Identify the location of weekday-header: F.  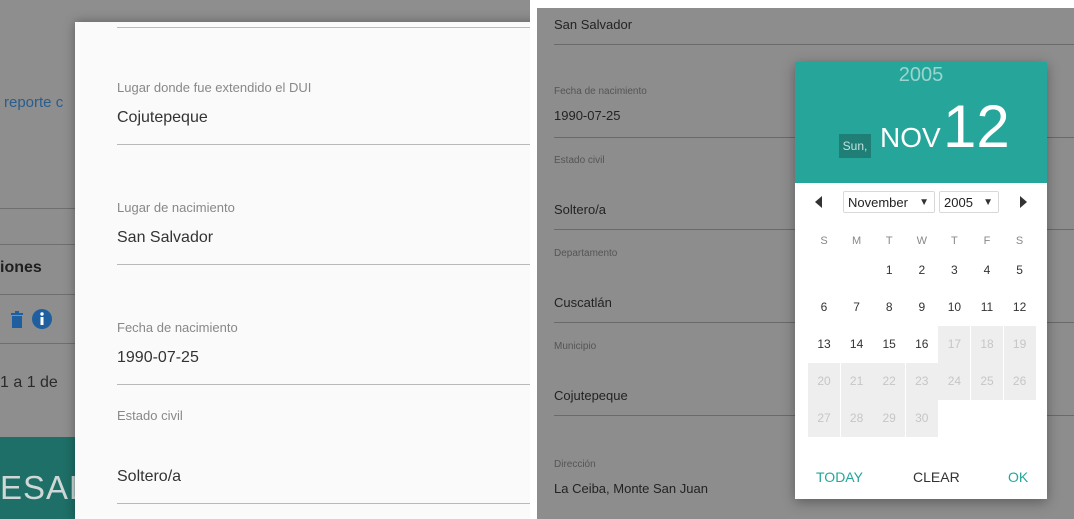
(987, 241).